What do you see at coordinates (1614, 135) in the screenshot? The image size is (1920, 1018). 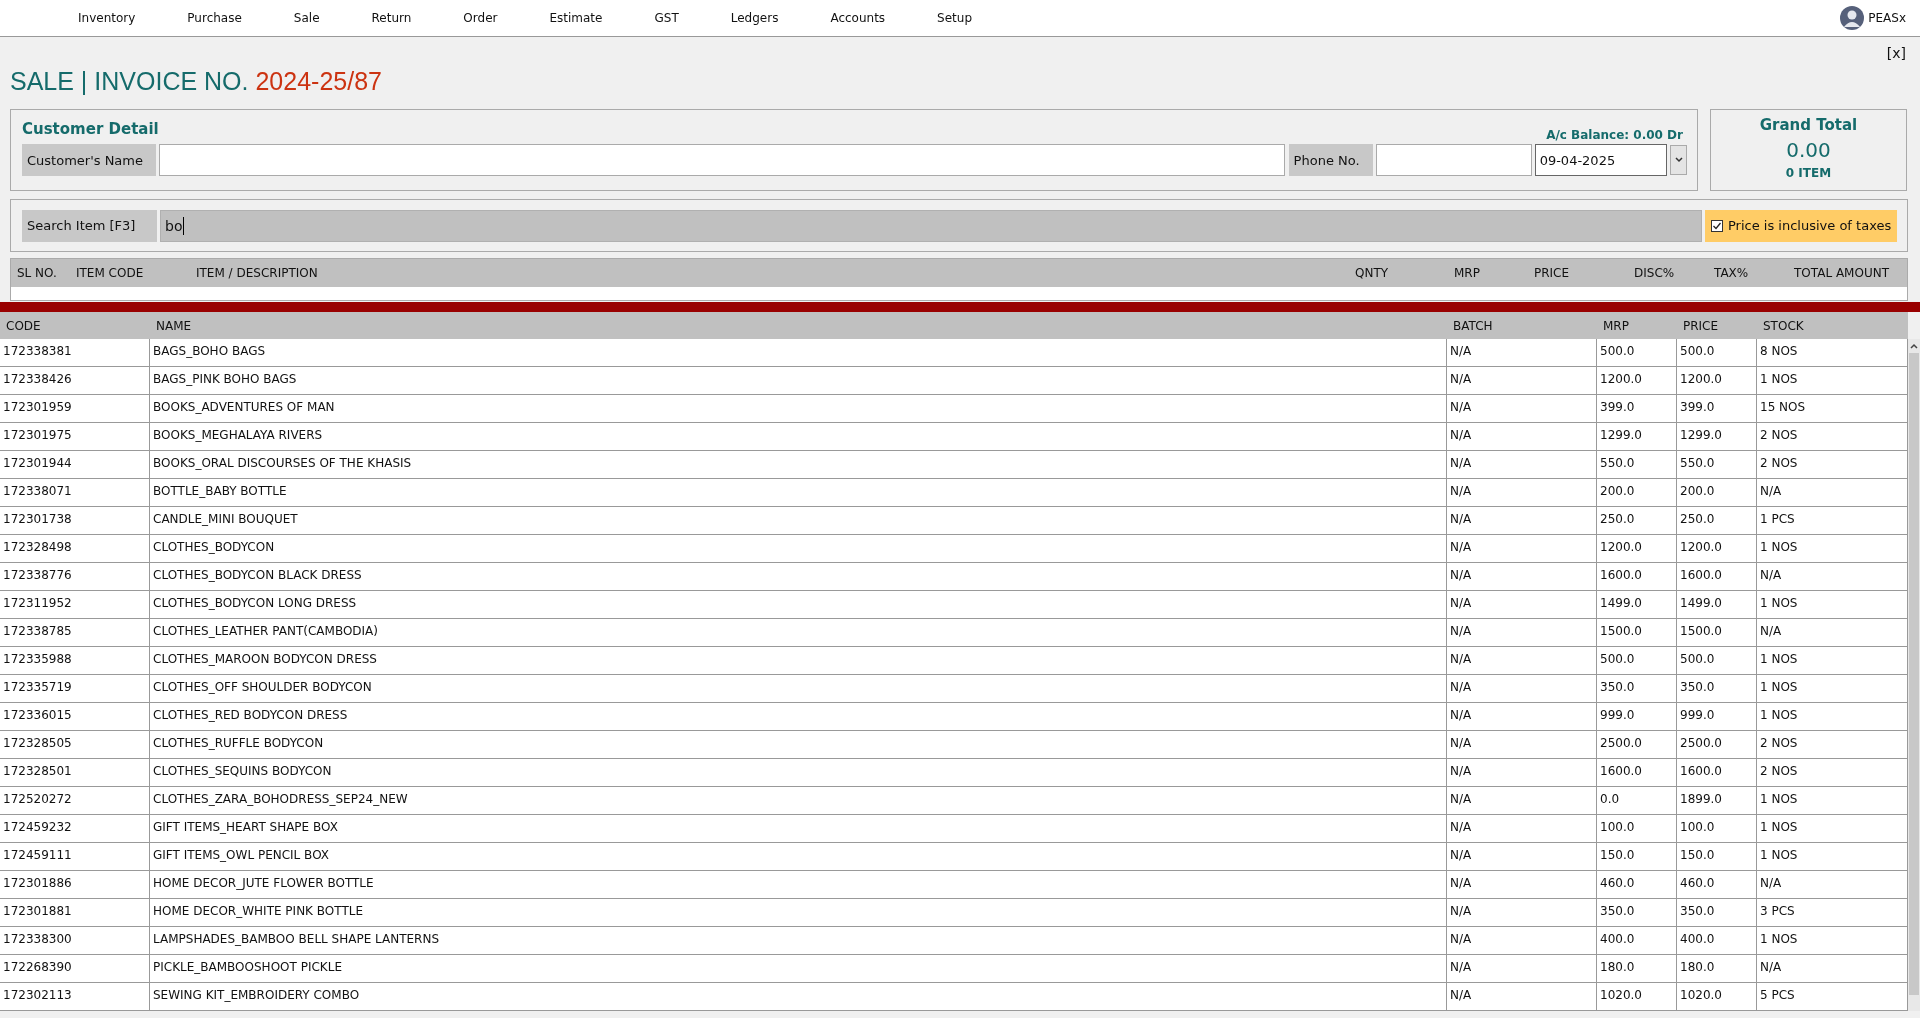 I see `account-balance: A/c Balance: 0.00 Dr` at bounding box center [1614, 135].